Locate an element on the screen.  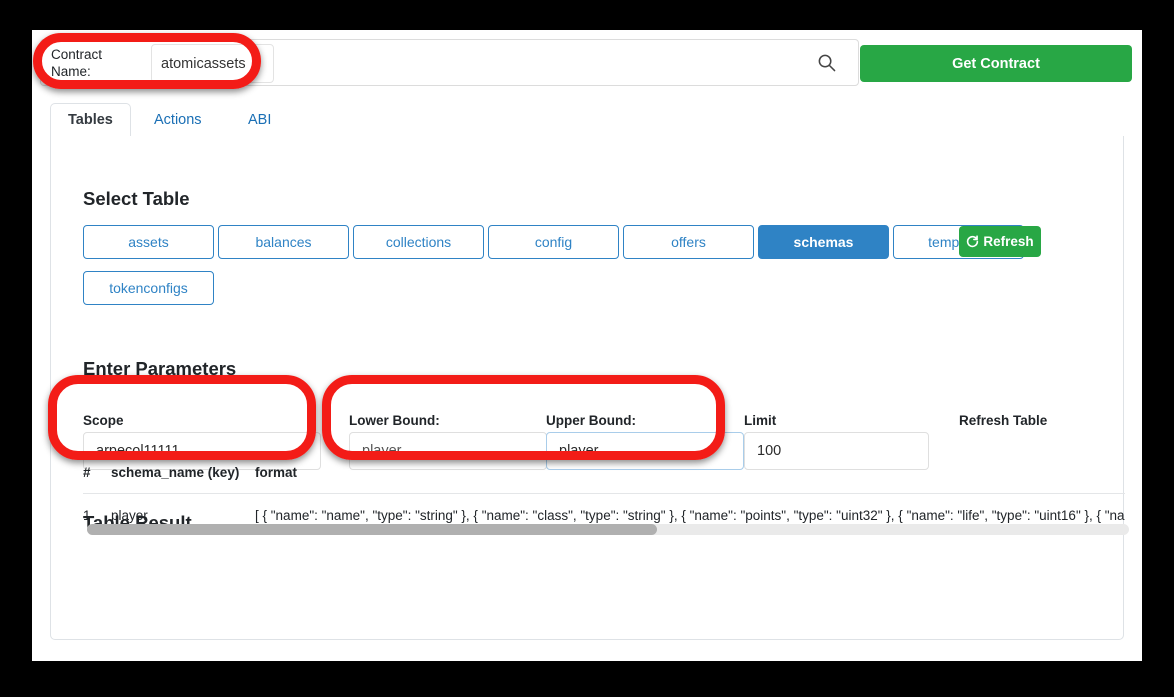
limit-label: Limit is located at coordinates (760, 420).